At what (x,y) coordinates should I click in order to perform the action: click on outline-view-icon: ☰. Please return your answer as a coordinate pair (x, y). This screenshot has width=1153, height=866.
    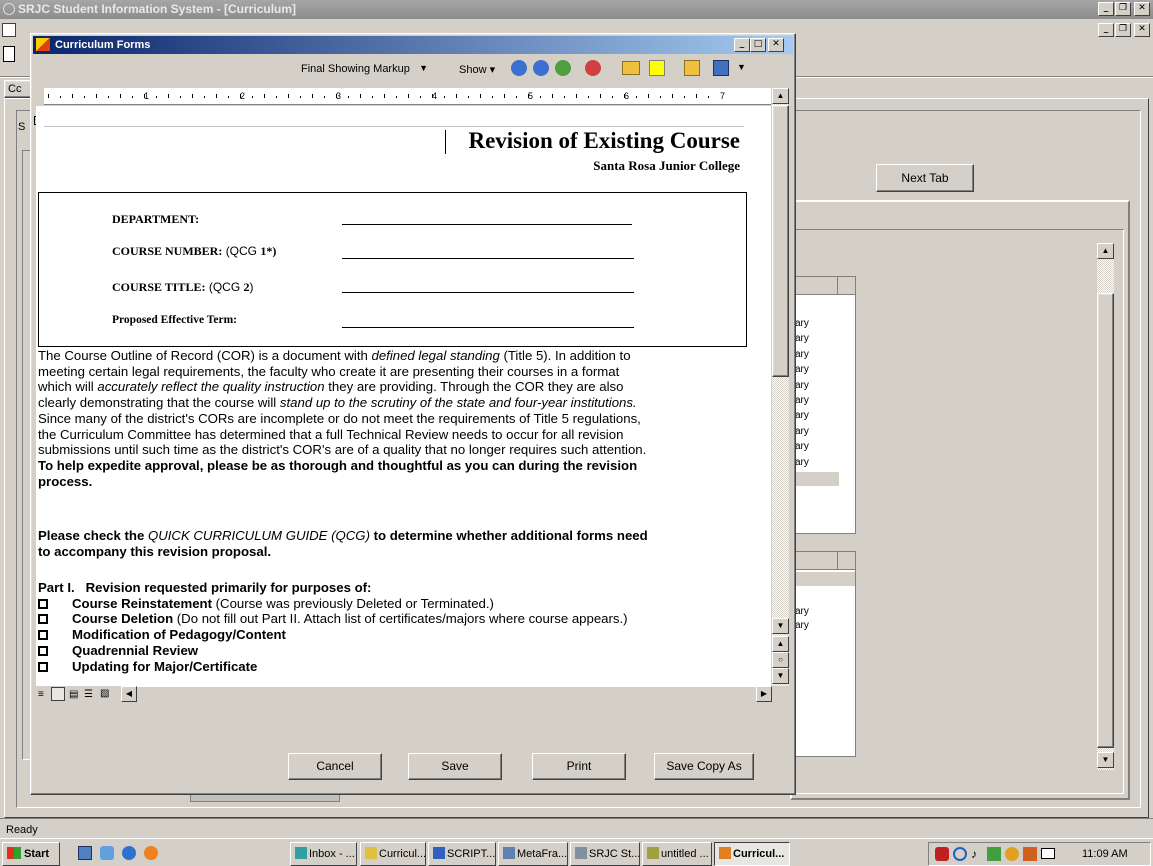
    Looking at the image, I should click on (88, 694).